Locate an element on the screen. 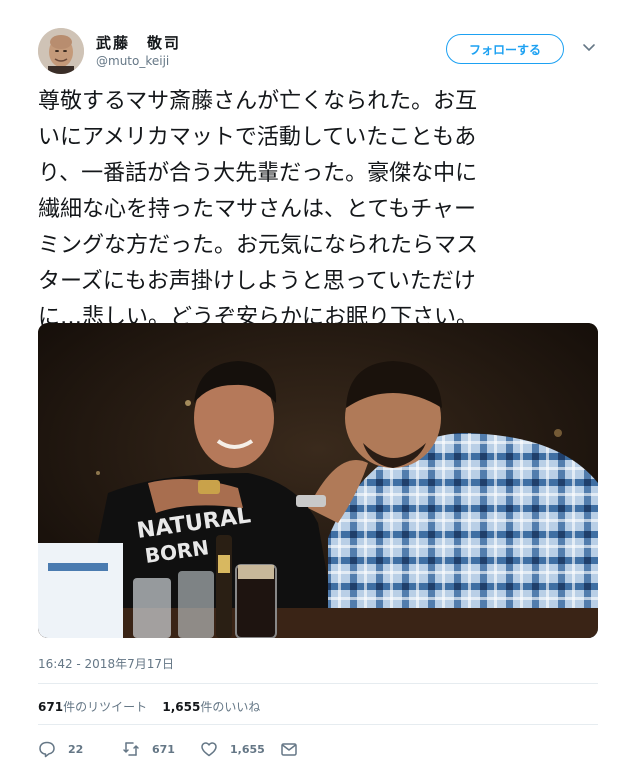 The height and width of the screenshot is (773, 632). retweet-stat: 671件のリツイート is located at coordinates (92, 707).